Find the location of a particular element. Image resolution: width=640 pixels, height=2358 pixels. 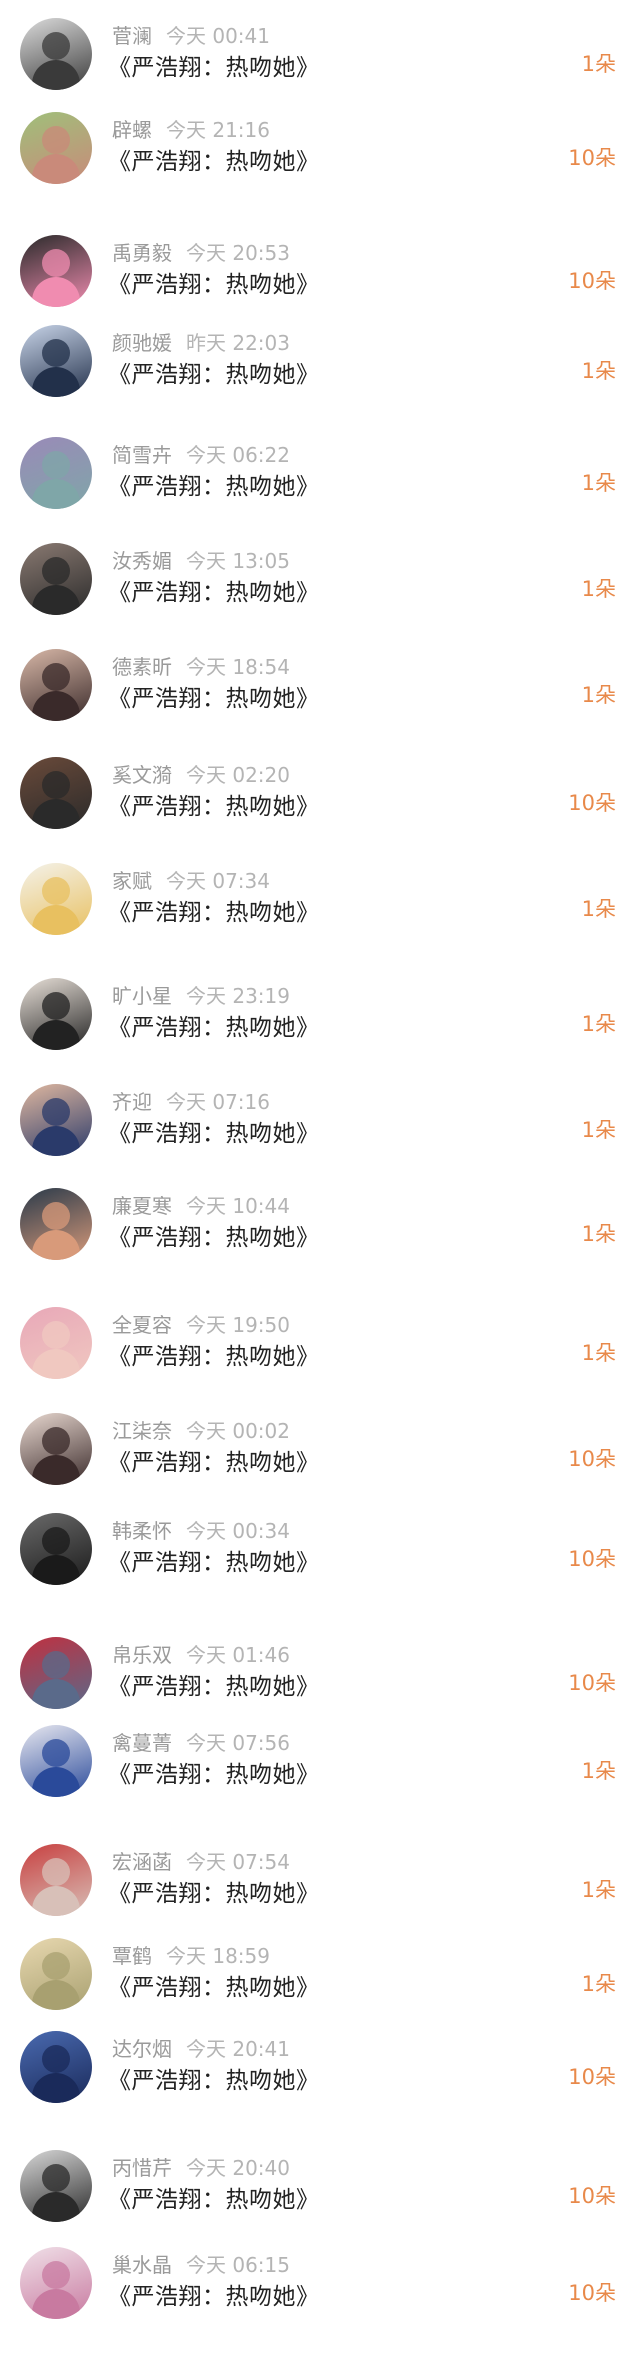

gift-row: 德素昕 今天 18:54 《严浩翔：热吻她》 1朵 is located at coordinates (320, 685).